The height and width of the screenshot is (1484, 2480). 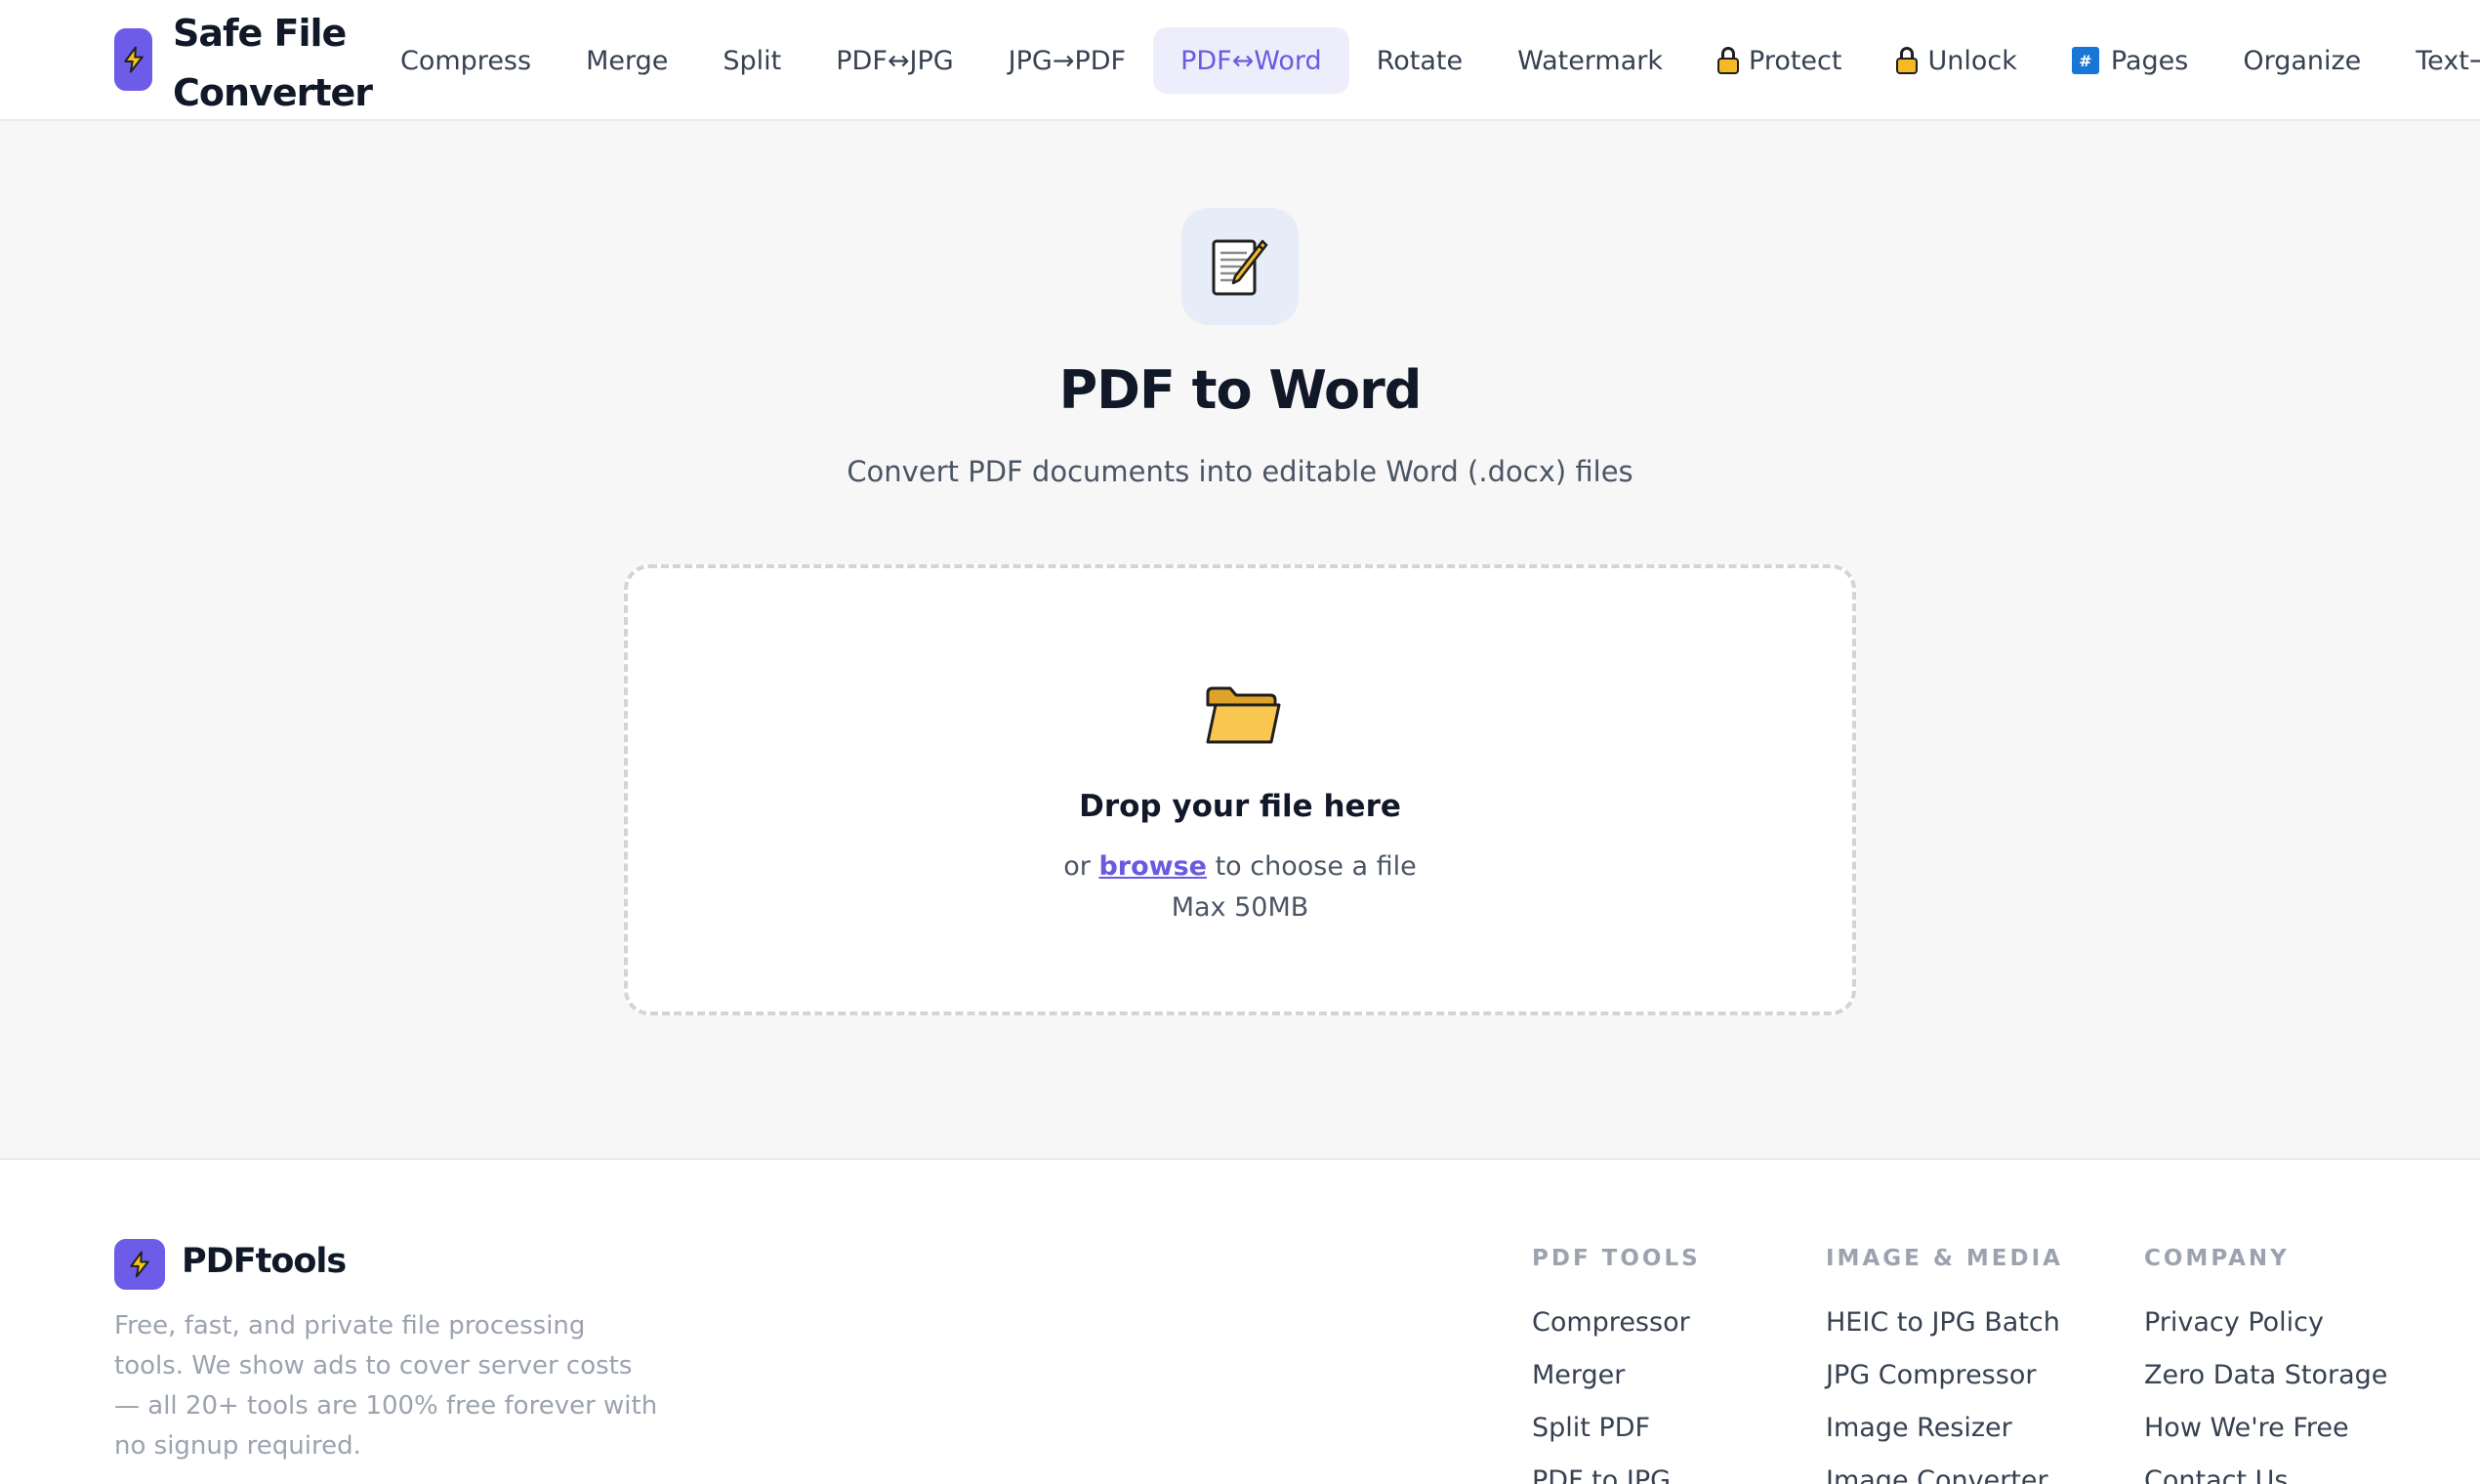 What do you see at coordinates (2265, 1376) in the screenshot?
I see `footer-link: Zero Data Storage` at bounding box center [2265, 1376].